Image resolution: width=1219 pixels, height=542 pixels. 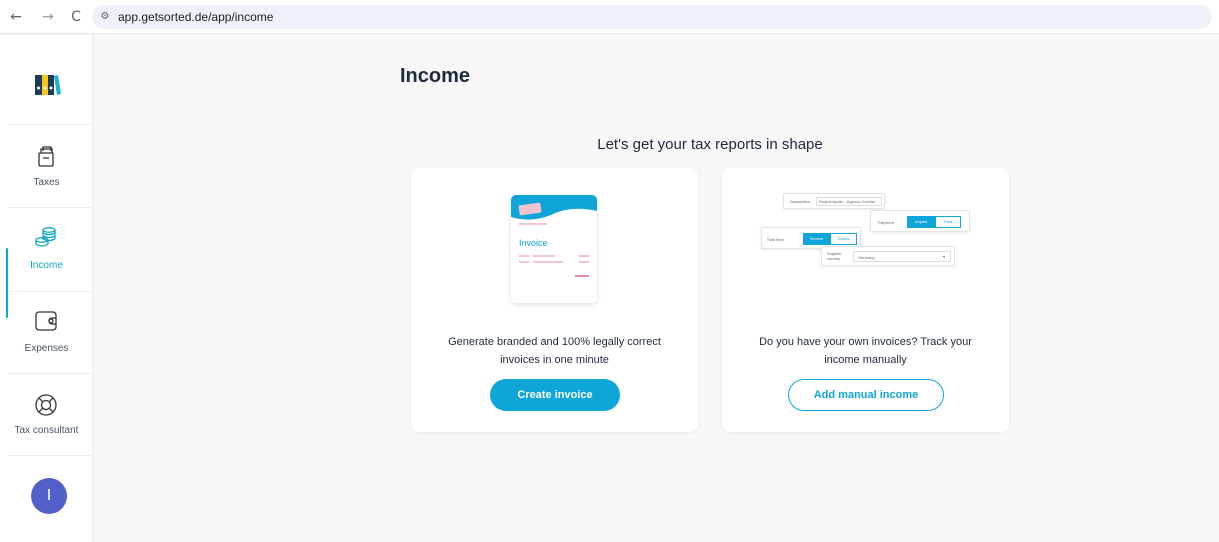 What do you see at coordinates (46, 430) in the screenshot?
I see `sidebar-item-label: Tax consultant` at bounding box center [46, 430].